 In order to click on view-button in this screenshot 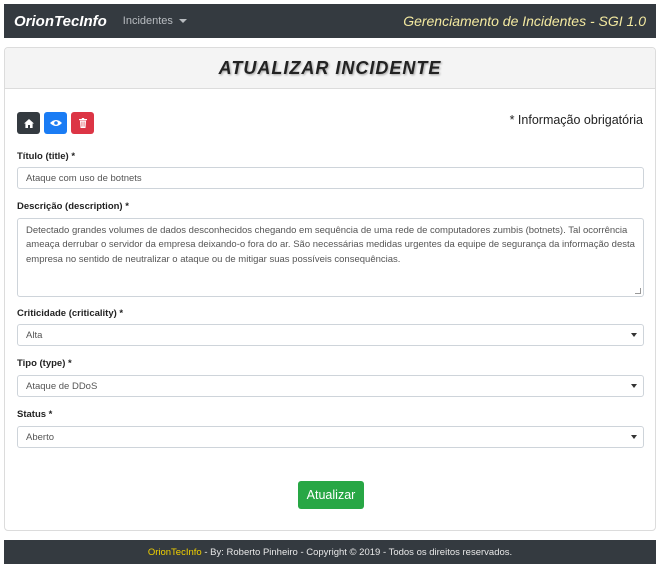, I will do `click(55, 123)`.